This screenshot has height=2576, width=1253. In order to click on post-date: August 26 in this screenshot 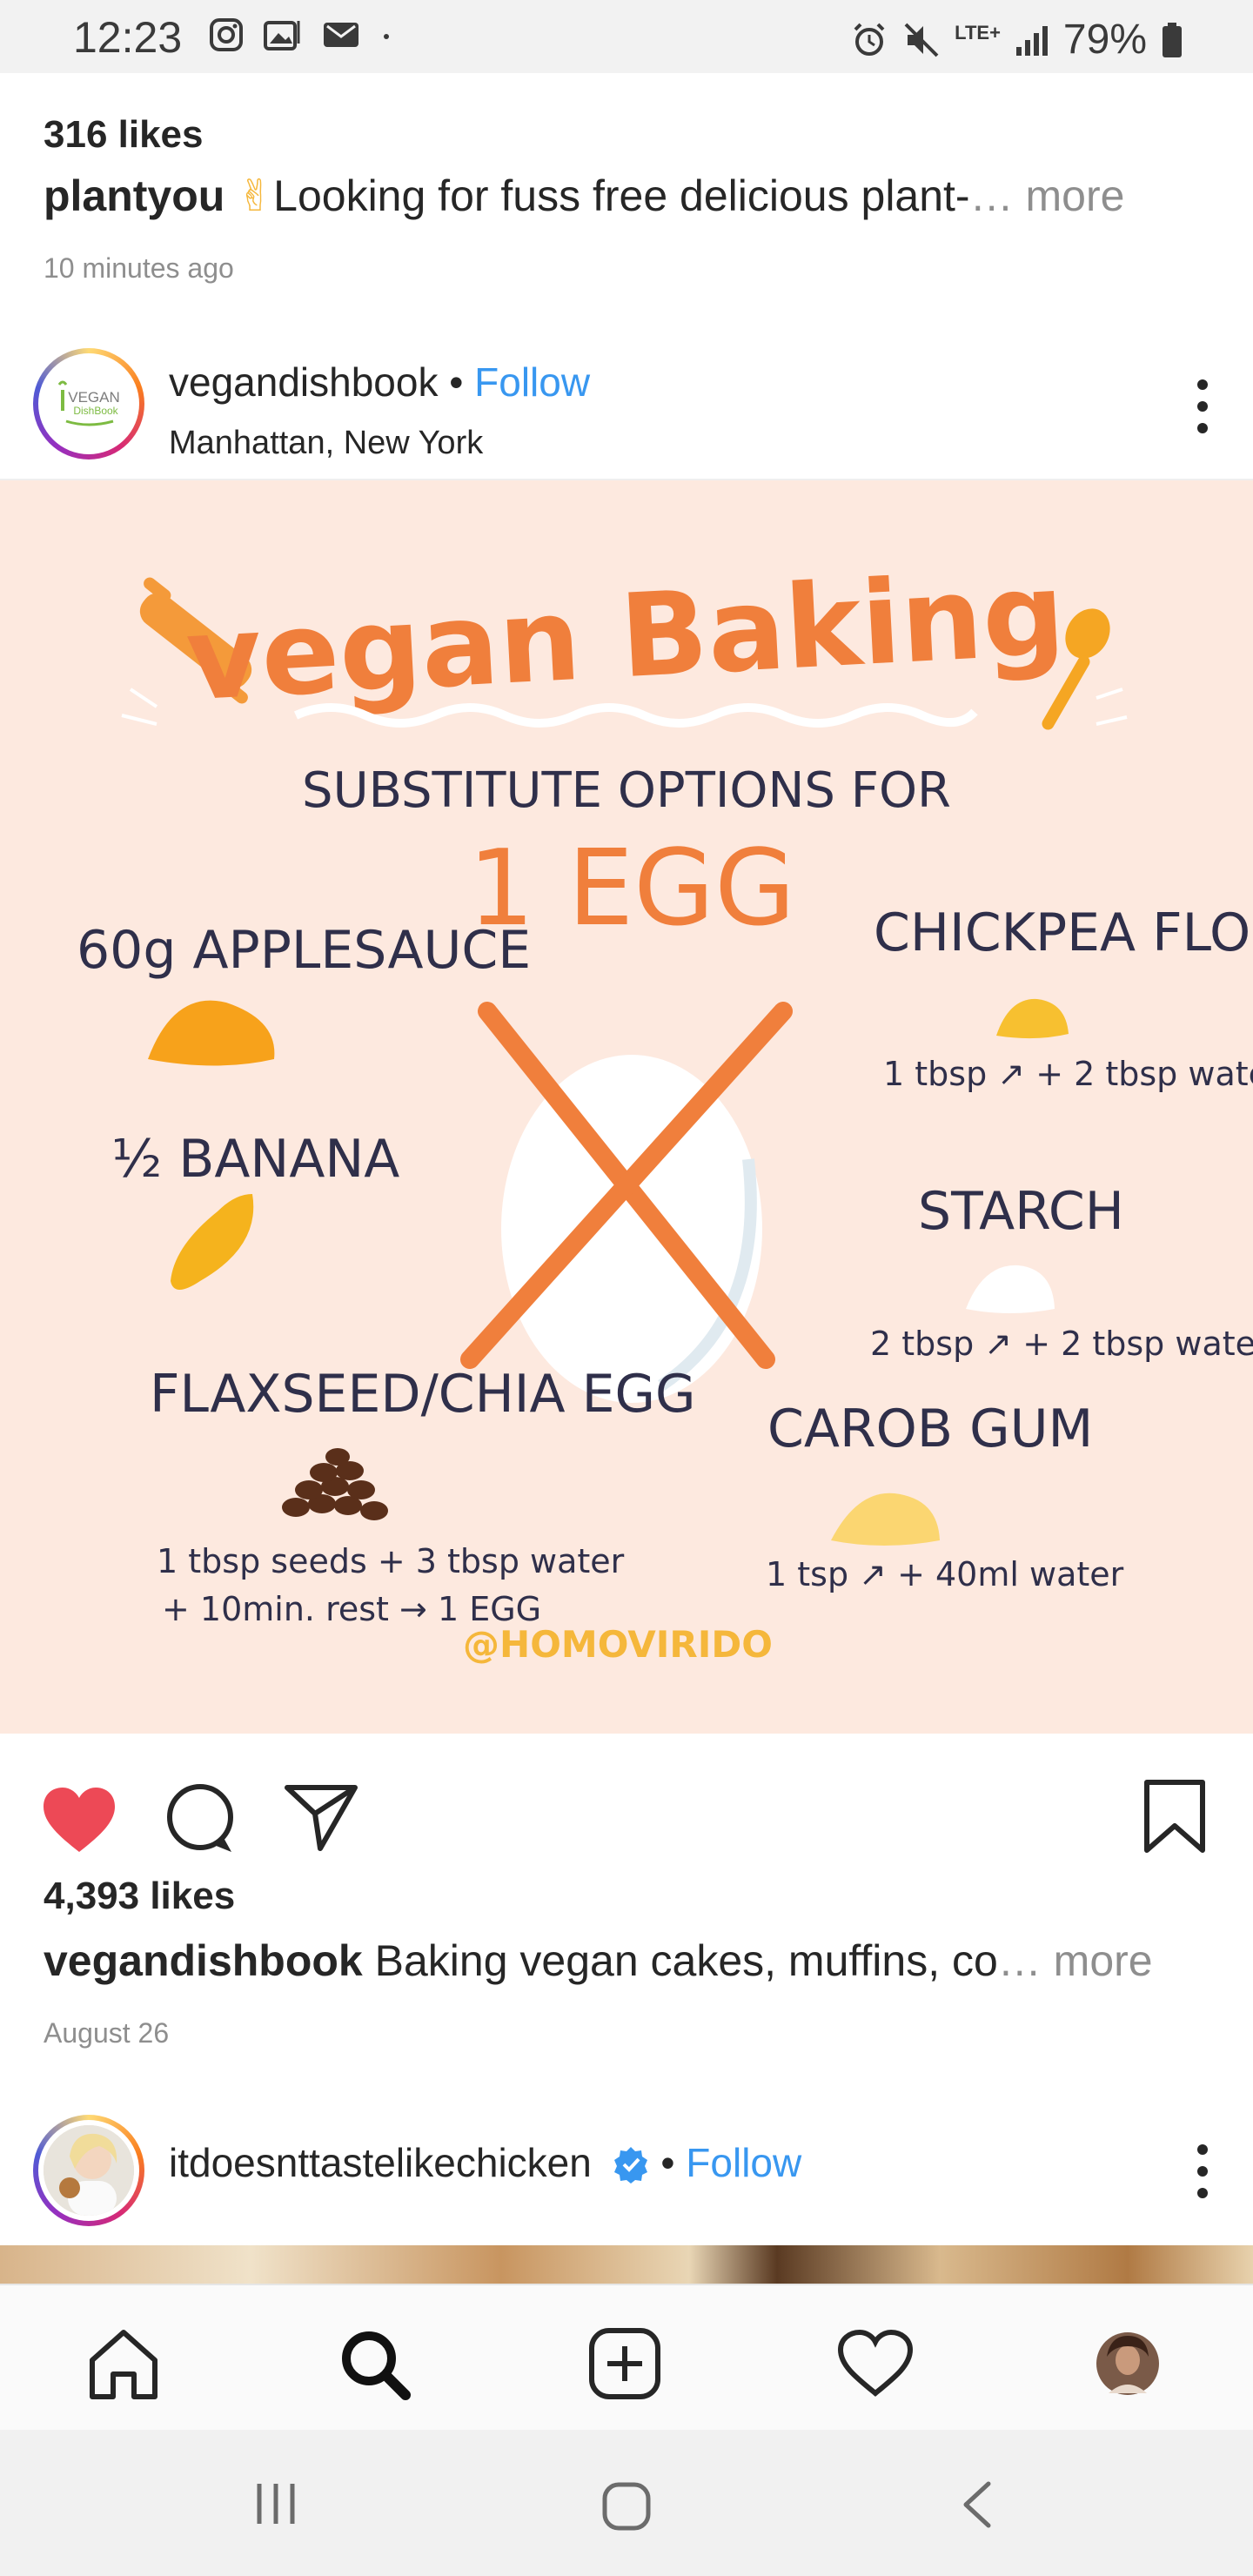, I will do `click(107, 2033)`.